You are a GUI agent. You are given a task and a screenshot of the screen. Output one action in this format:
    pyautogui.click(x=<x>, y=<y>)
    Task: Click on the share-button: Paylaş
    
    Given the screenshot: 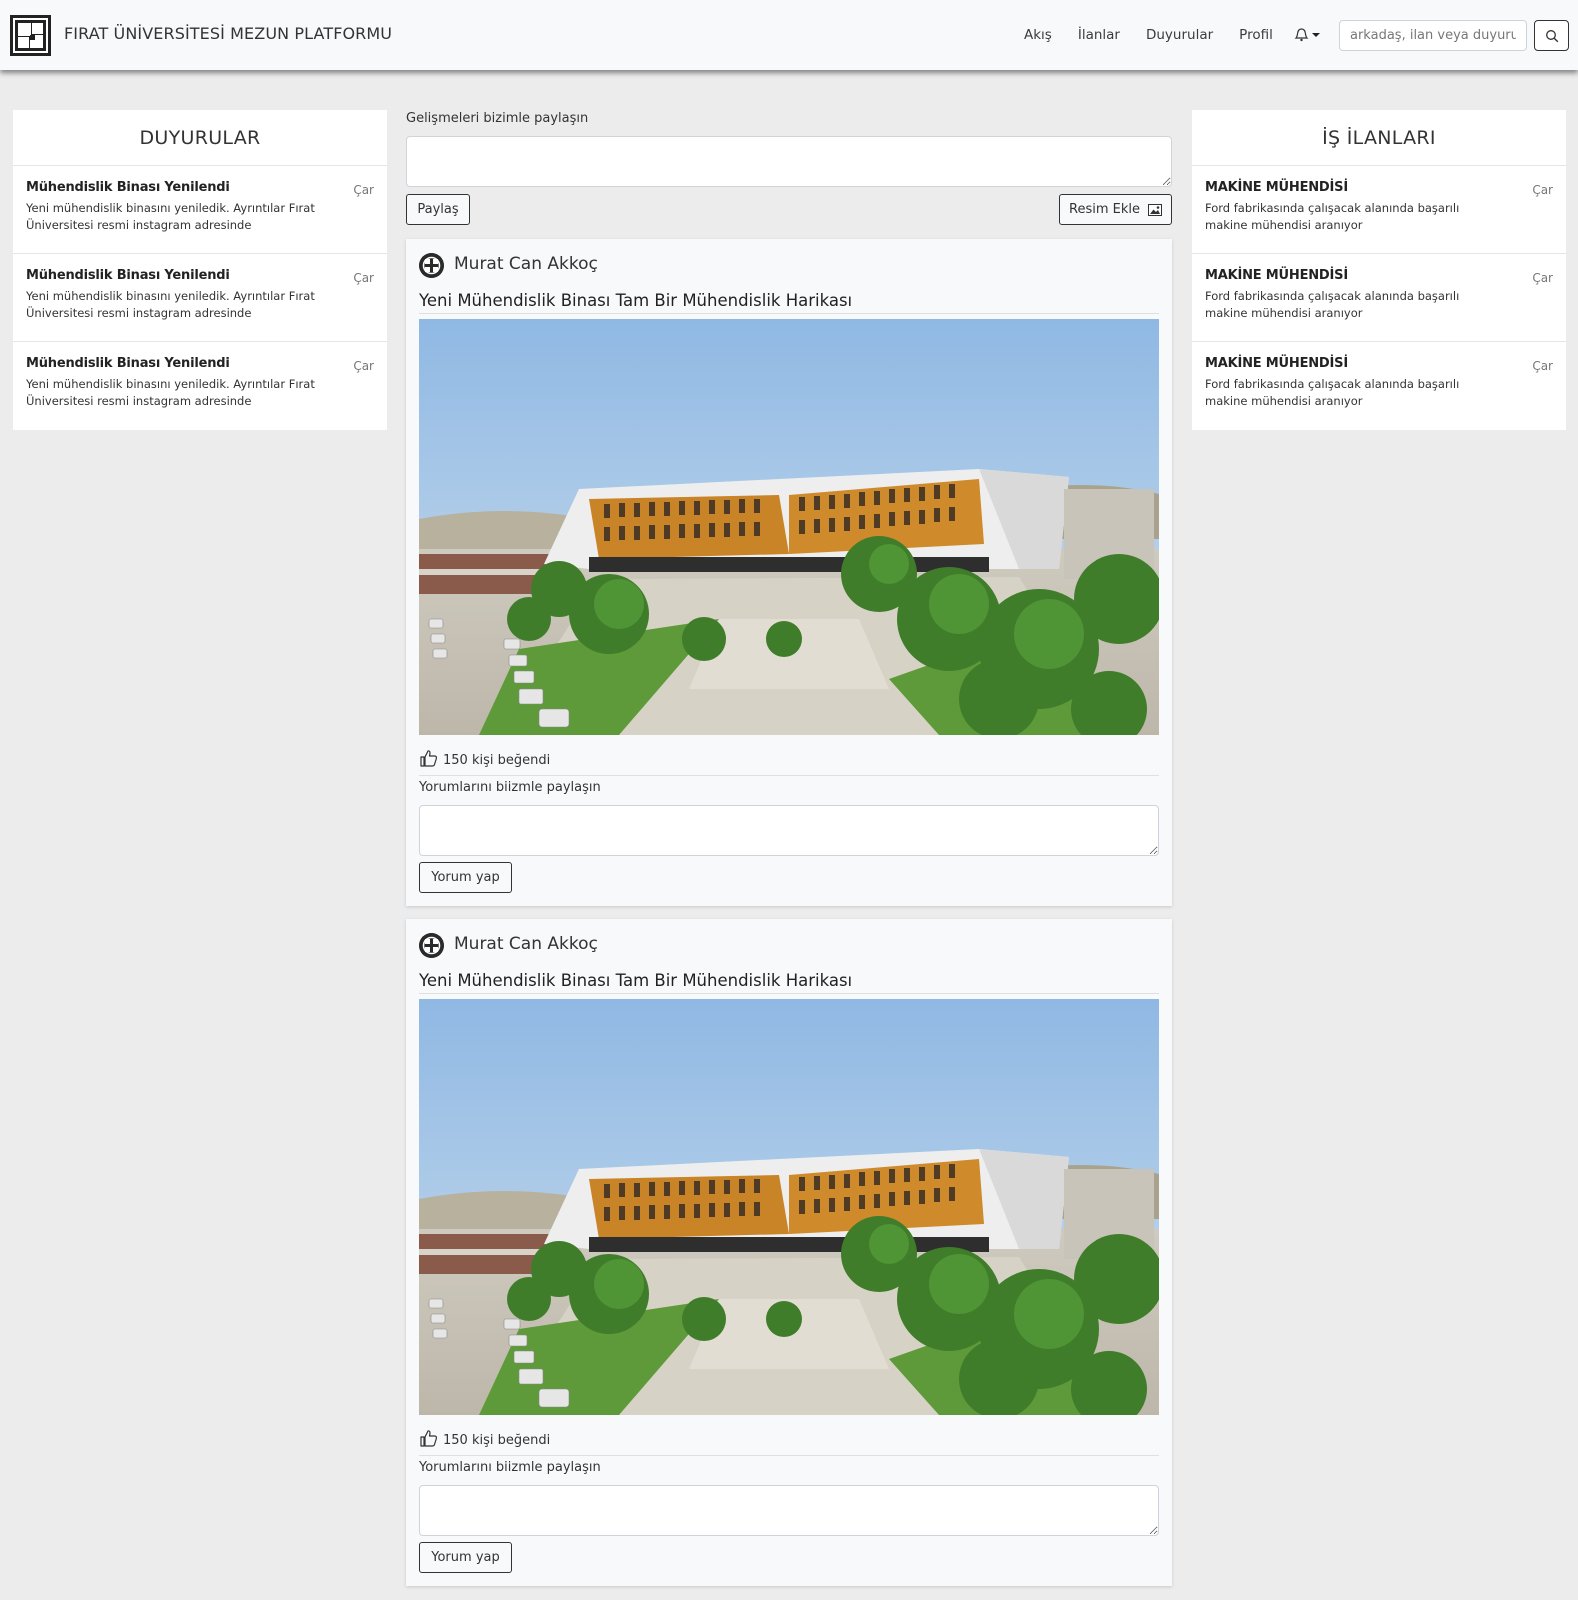 What is the action you would take?
    pyautogui.click(x=438, y=209)
    